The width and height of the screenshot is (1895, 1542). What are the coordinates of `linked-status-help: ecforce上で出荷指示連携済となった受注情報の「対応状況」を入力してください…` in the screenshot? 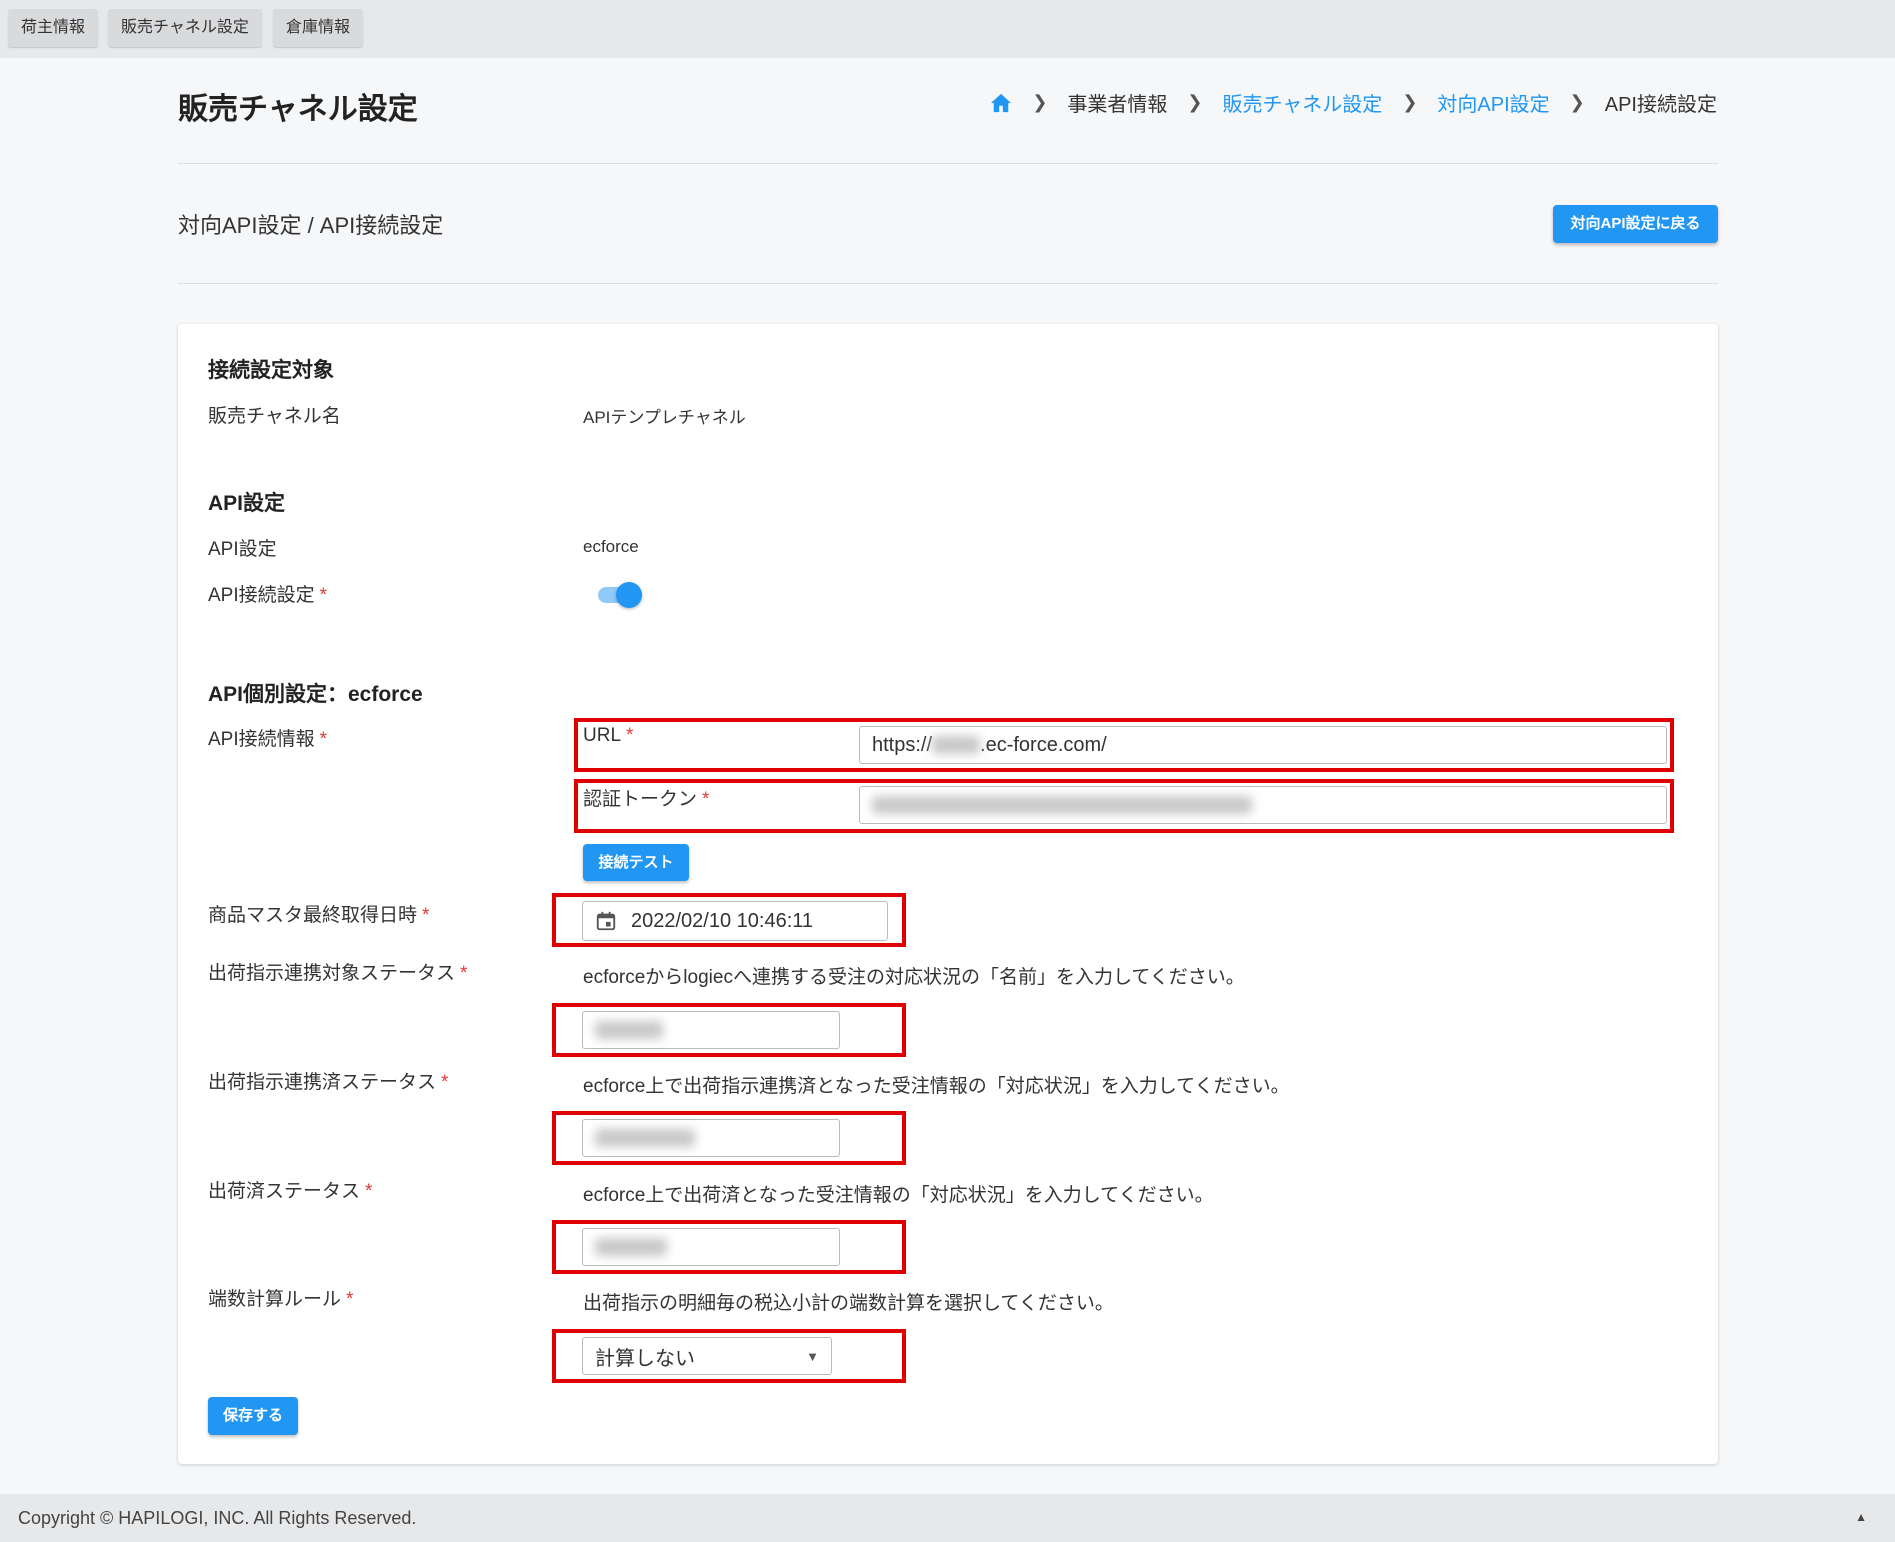 It's located at (936, 1086).